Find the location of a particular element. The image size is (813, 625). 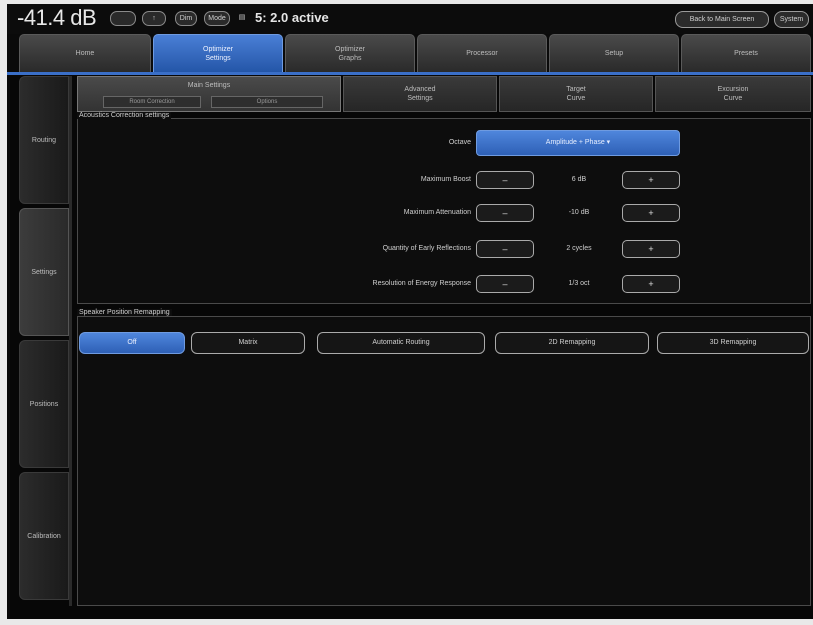

energy-response-increase-button: + is located at coordinates (651, 284).